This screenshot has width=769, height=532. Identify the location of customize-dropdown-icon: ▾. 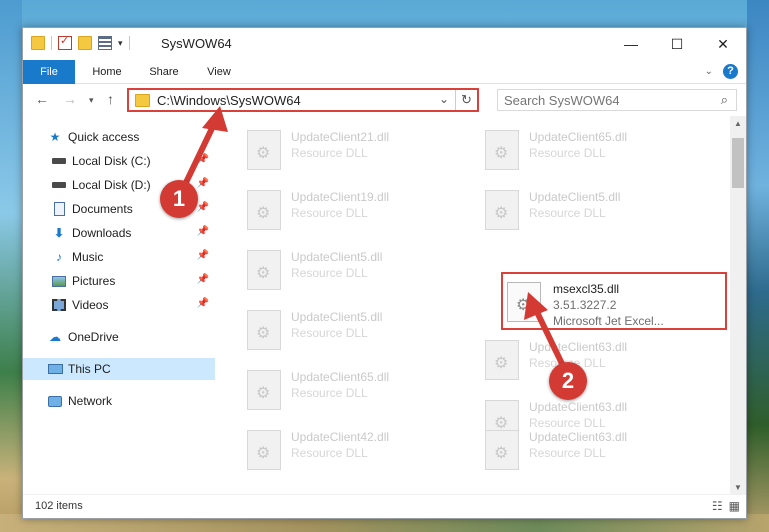
(120, 43).